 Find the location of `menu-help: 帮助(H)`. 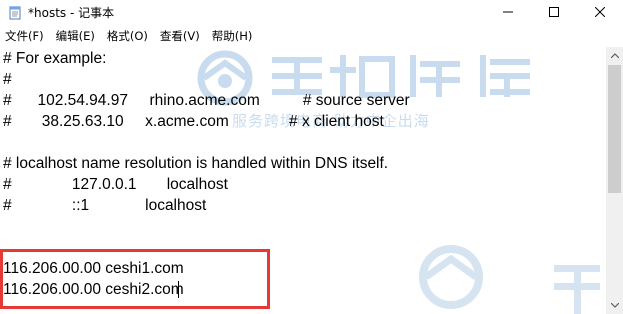

menu-help: 帮助(H) is located at coordinates (232, 36).